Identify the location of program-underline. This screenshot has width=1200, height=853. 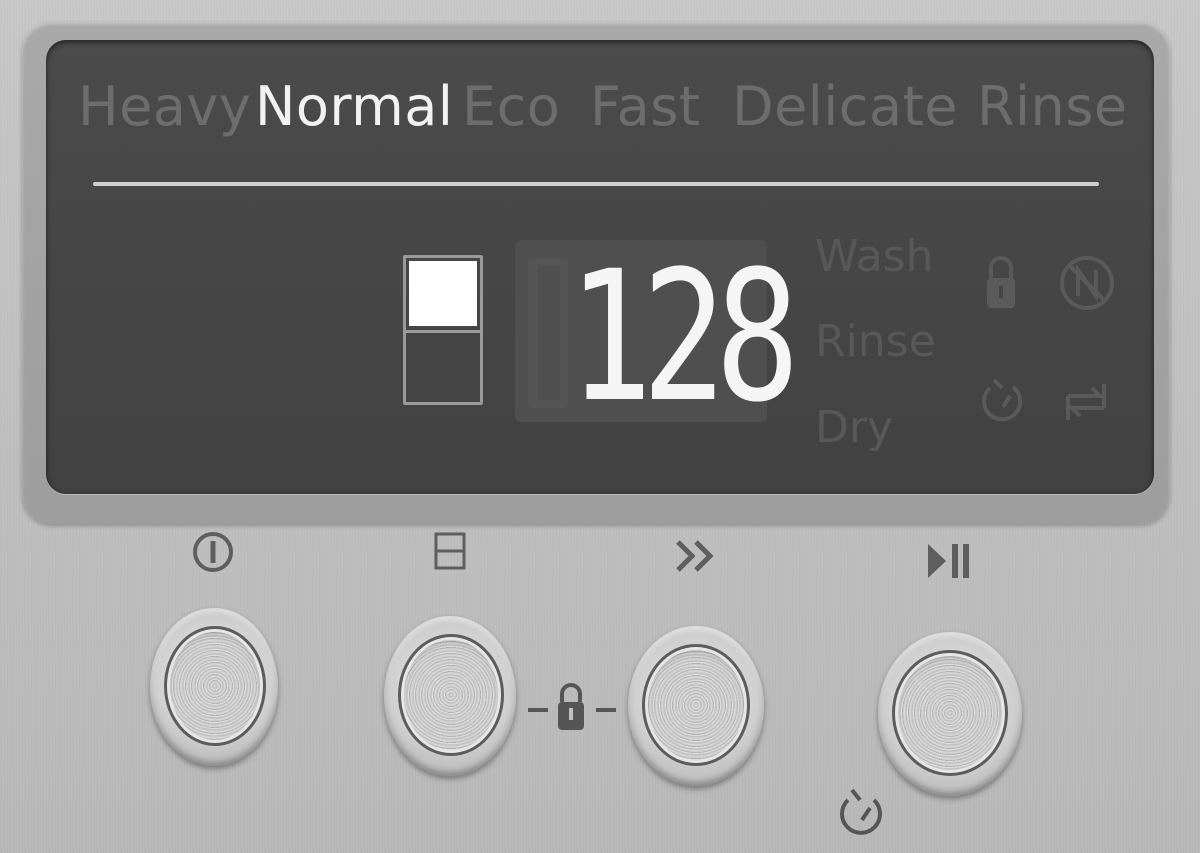
(596, 184).